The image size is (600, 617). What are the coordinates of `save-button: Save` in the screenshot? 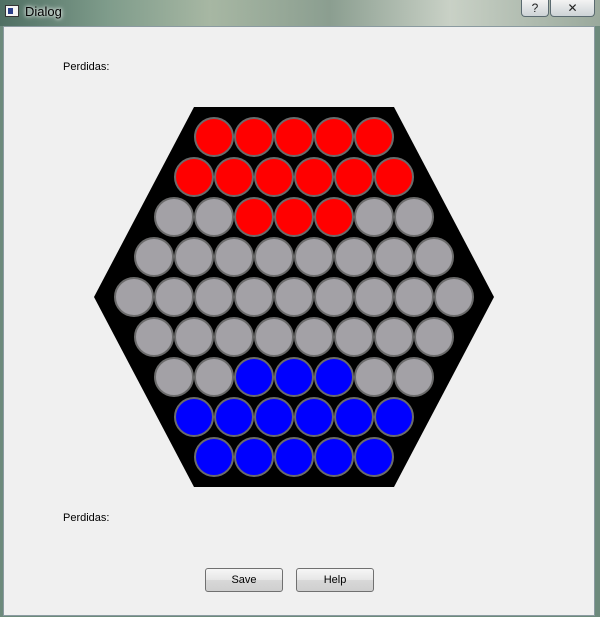 It's located at (244, 580).